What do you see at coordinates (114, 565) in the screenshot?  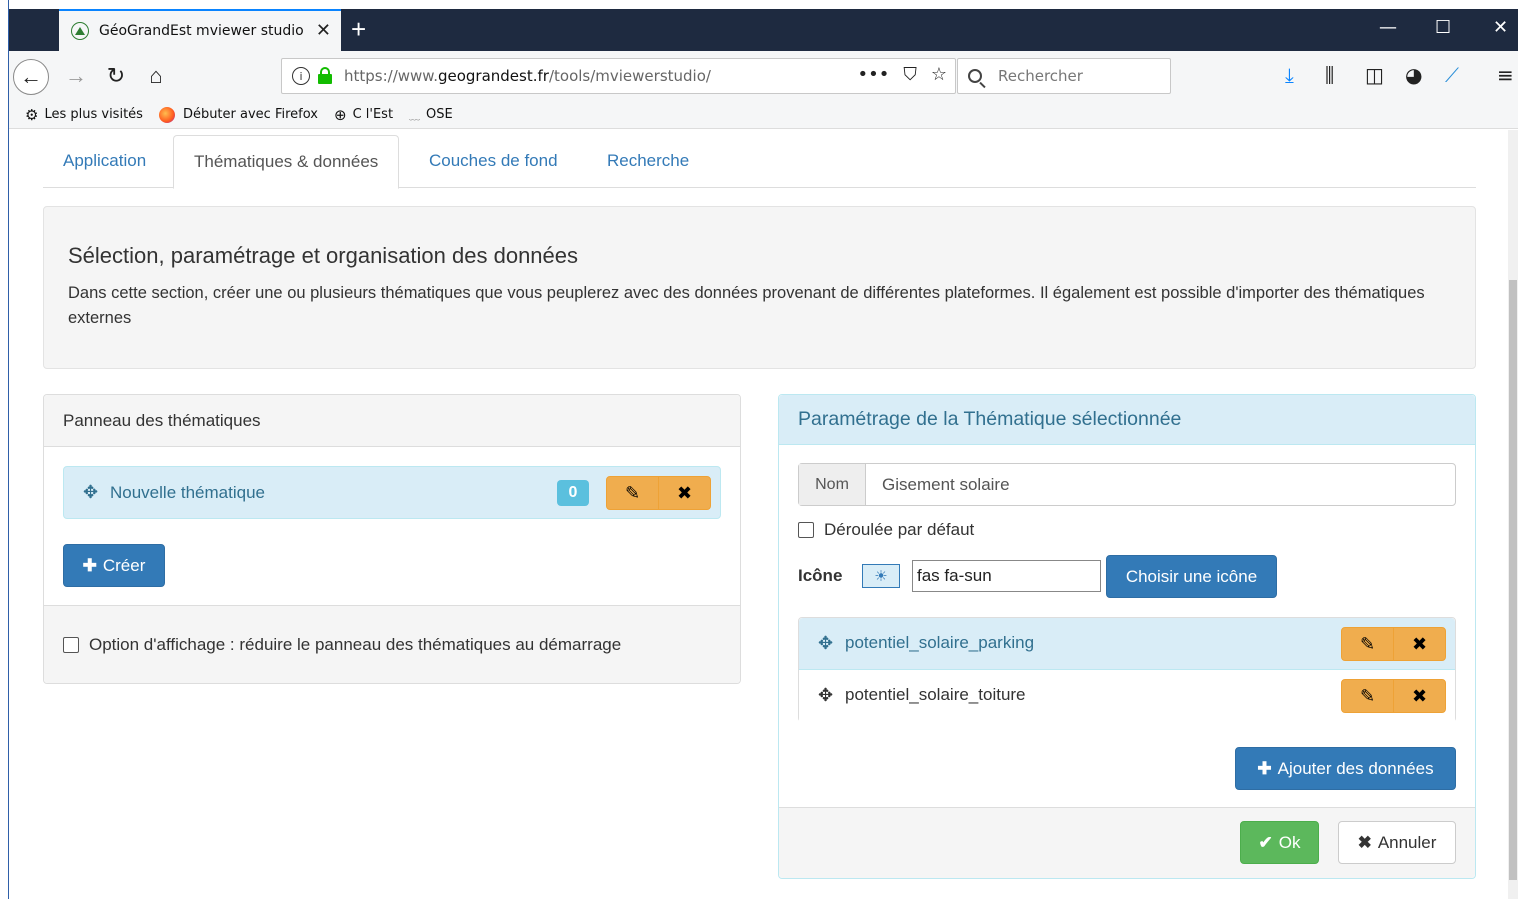 I see `create-theme-button: ✚ Créer` at bounding box center [114, 565].